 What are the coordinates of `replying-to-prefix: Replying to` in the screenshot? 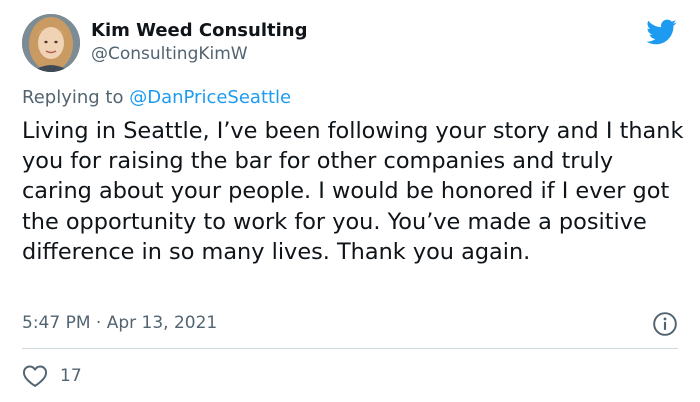 It's located at (76, 97).